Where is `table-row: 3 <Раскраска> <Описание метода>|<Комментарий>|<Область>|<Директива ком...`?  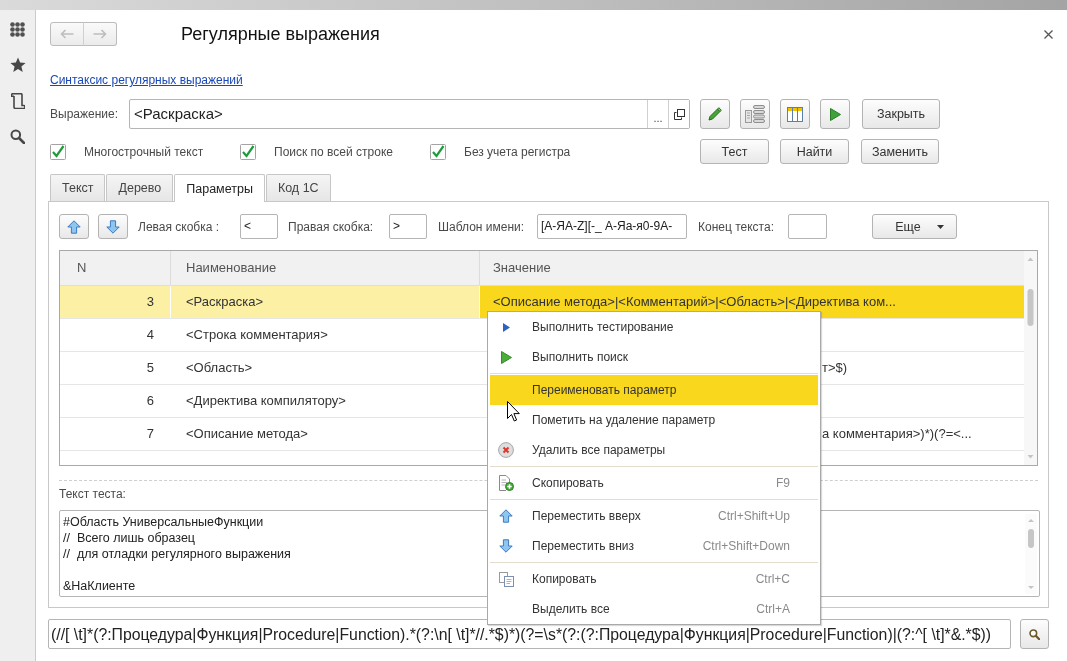
table-row: 3 <Раскраска> <Описание метода>|<Комментарий>|<Область>|<Директива ком... is located at coordinates (542, 302).